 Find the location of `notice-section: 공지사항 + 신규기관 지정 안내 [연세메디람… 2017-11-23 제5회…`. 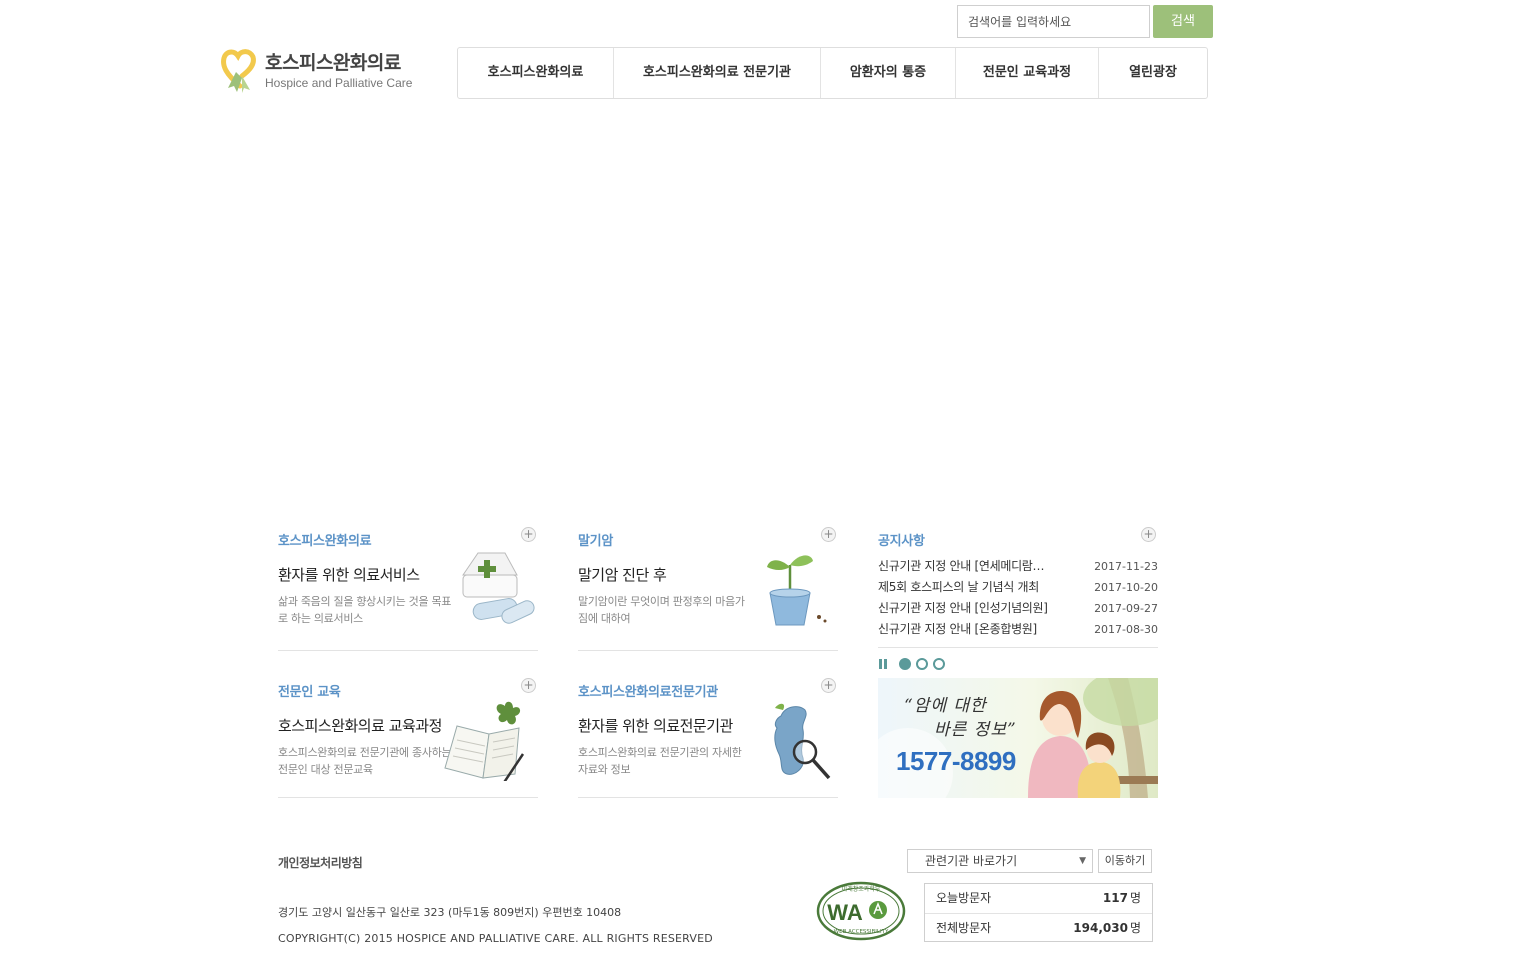

notice-section: 공지사항 + 신규기관 지정 안내 [연세메디람… 2017-11-23 제5회… is located at coordinates (1018, 587).